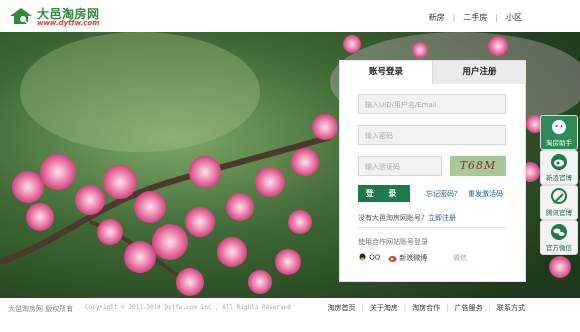 Image resolution: width=580 pixels, height=332 pixels. I want to click on top-nav: 新房 | 二手房 | 小区, so click(475, 17).